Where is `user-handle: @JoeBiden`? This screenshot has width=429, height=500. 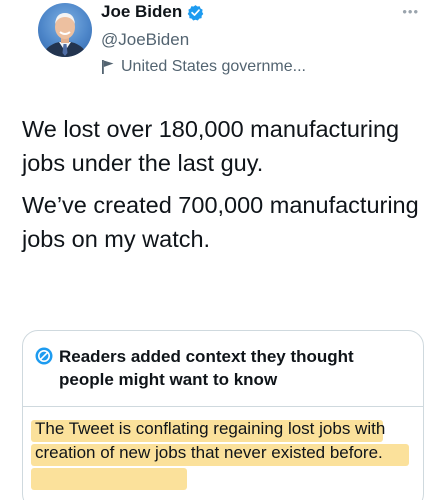
user-handle: @JoeBiden is located at coordinates (145, 40).